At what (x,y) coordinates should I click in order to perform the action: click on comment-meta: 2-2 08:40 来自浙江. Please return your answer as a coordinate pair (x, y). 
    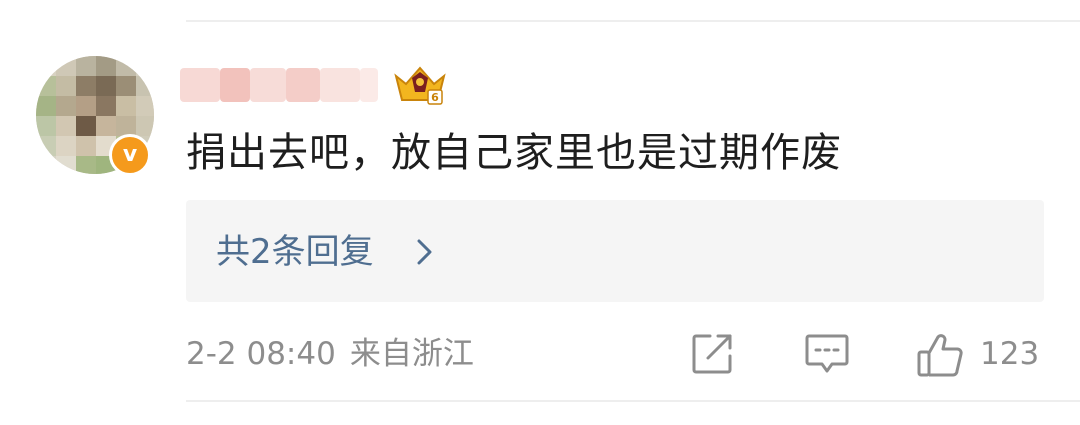
    Looking at the image, I should click on (330, 354).